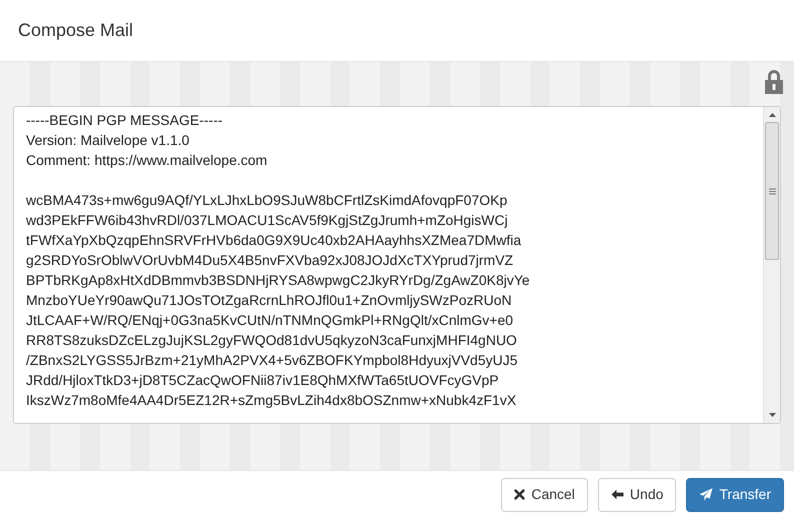 The width and height of the screenshot is (794, 518). I want to click on message-line: wcBMA473s+mw6gu9AQf/YLxLJhxLbO9SJuW8bCFrtlZsKimdAfovqpF07OKp, so click(267, 200).